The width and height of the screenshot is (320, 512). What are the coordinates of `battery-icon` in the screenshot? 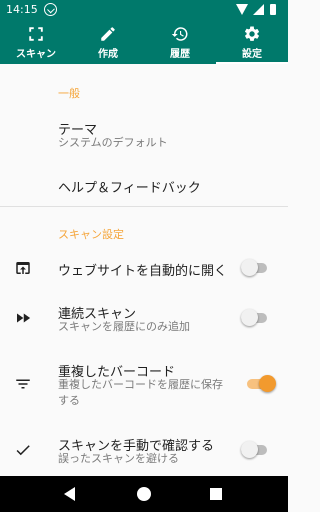 It's located at (273, 9).